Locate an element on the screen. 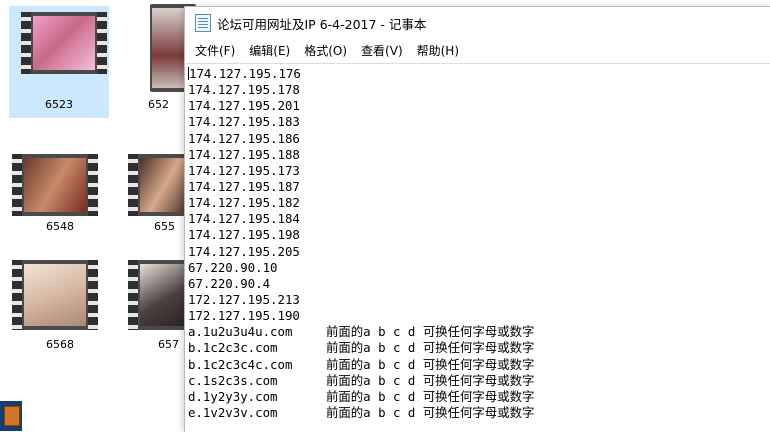 This screenshot has width=770, height=432. text-line: 174.127.195.205 is located at coordinates (244, 251).